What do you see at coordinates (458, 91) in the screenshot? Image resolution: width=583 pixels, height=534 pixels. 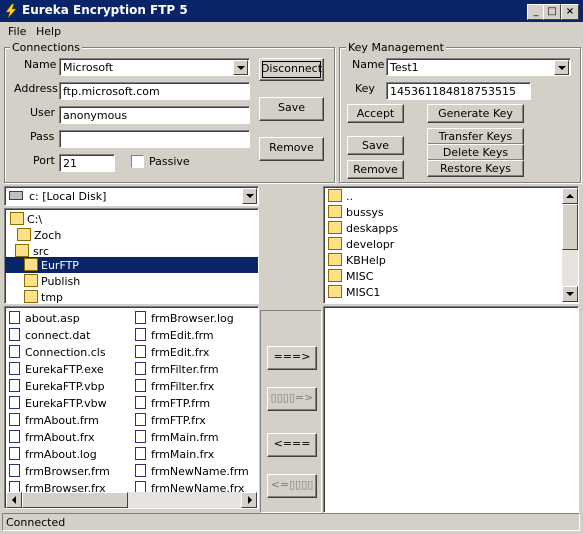 I see `key-field: 145361184818753515` at bounding box center [458, 91].